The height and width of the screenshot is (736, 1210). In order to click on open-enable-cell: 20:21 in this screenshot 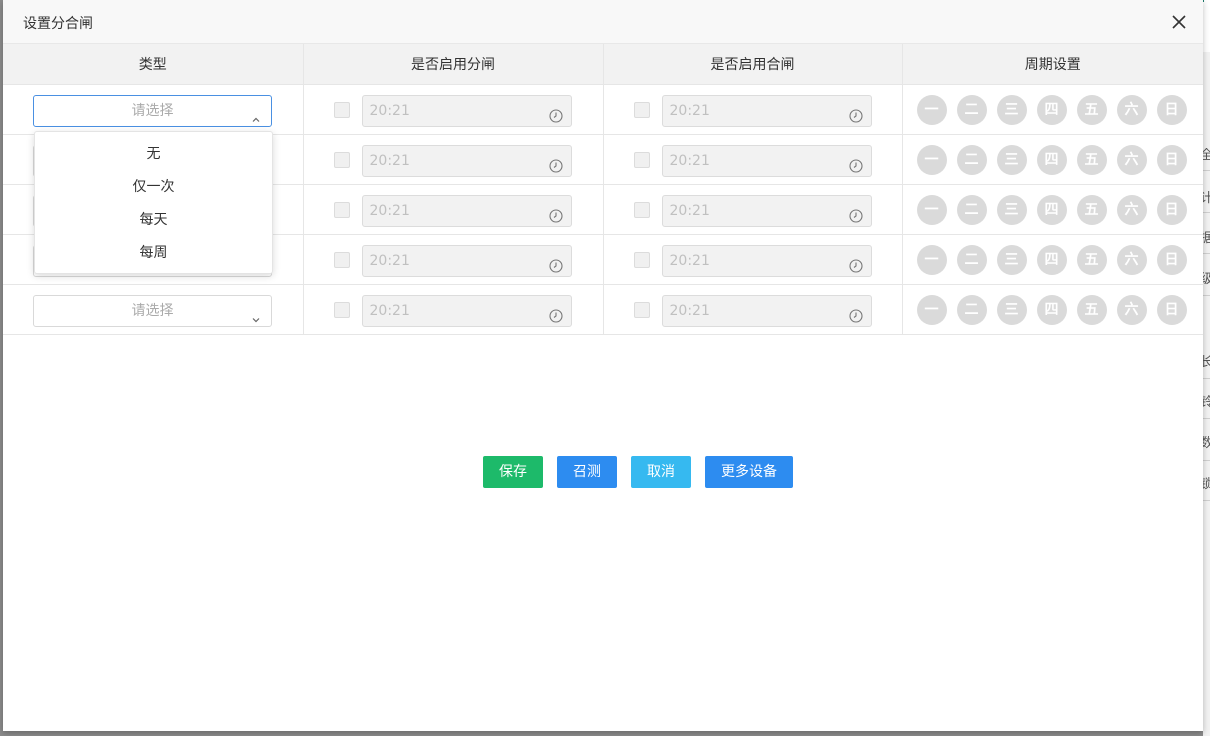, I will do `click(453, 259)`.